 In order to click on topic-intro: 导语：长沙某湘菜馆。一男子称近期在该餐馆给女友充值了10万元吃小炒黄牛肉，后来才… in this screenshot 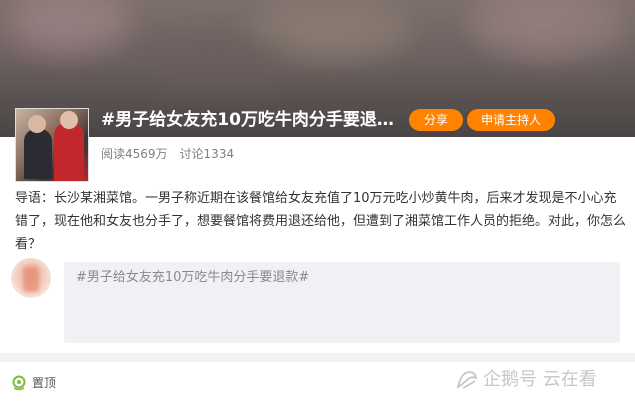, I will do `click(321, 221)`.